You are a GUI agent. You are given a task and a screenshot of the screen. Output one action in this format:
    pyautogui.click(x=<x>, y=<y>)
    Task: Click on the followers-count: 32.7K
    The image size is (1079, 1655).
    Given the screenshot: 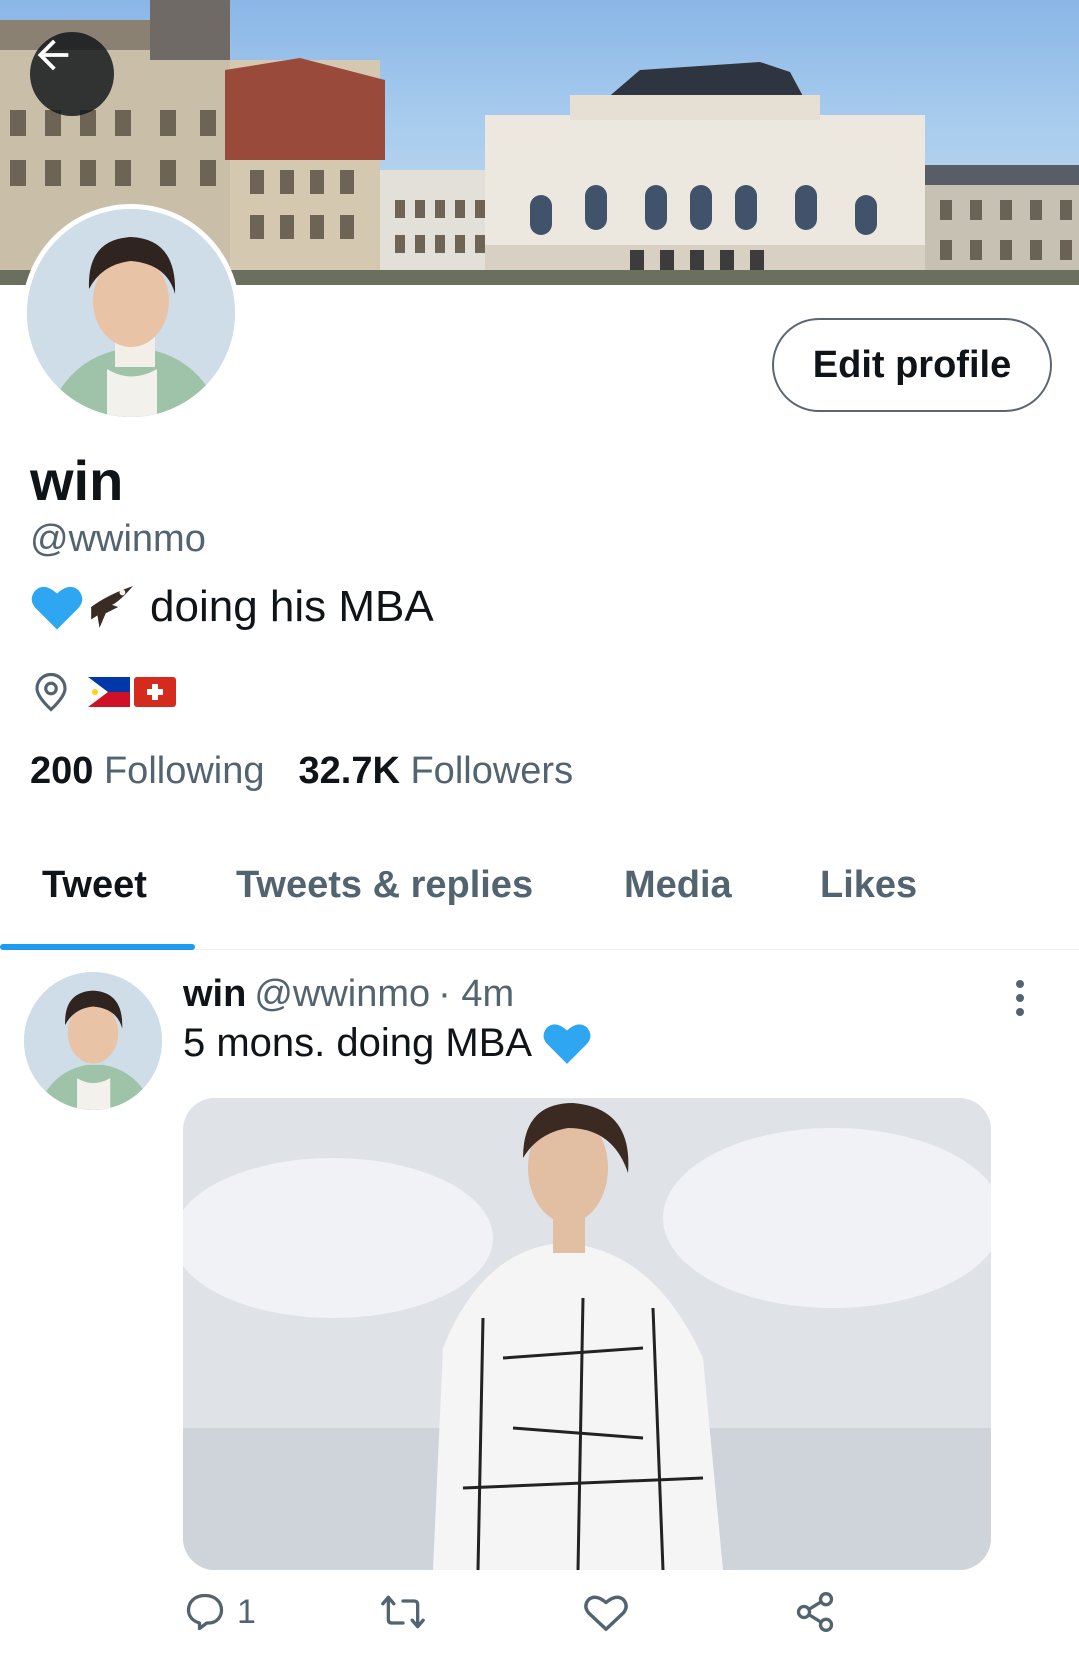 What is the action you would take?
    pyautogui.click(x=349, y=771)
    